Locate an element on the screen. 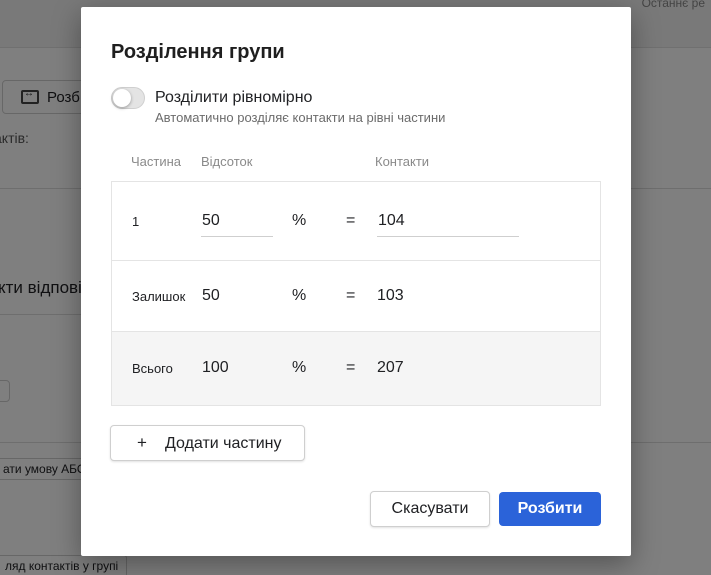  dialog-title: Розділення групи is located at coordinates (198, 52).